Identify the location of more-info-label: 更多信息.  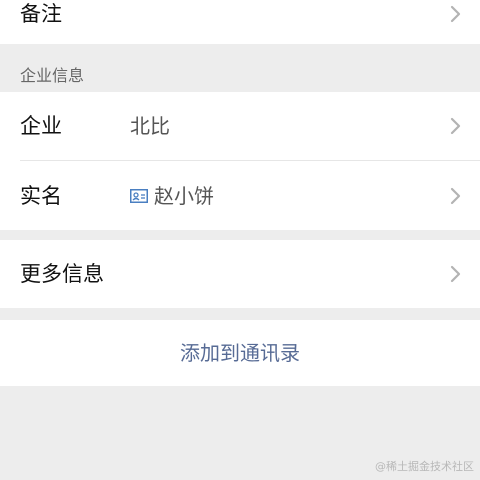
(62, 274).